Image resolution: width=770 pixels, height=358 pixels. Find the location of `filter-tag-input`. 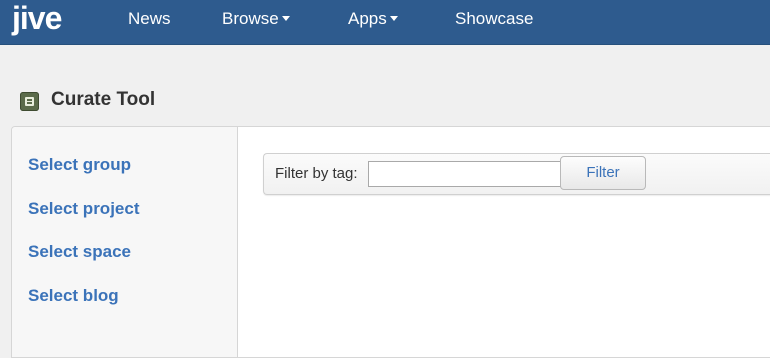

filter-tag-input is located at coordinates (466, 174).